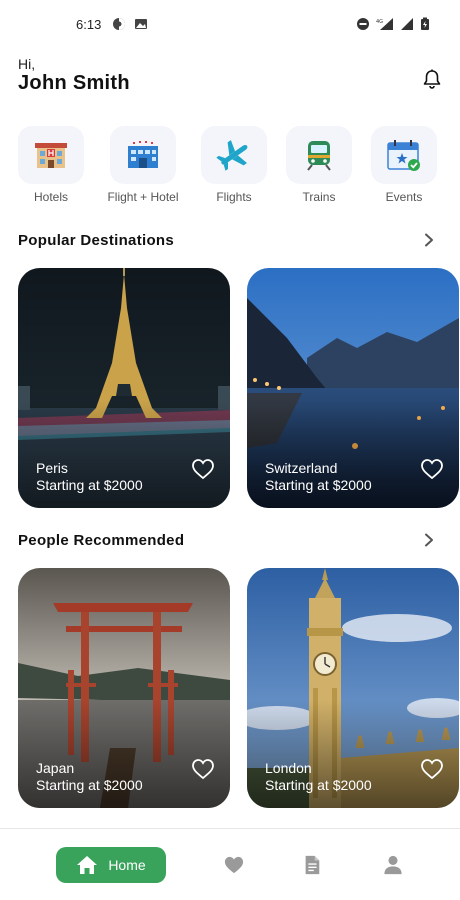 The width and height of the screenshot is (460, 900). What do you see at coordinates (319, 197) in the screenshot?
I see `category-label: Trains` at bounding box center [319, 197].